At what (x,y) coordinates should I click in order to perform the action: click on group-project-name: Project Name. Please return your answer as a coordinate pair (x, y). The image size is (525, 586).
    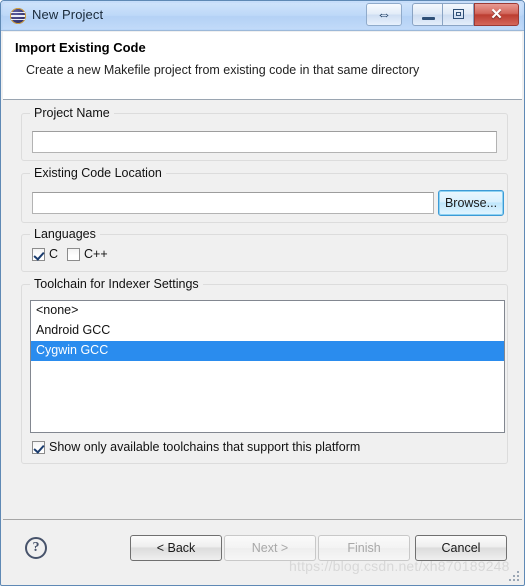
    Looking at the image, I should click on (264, 133).